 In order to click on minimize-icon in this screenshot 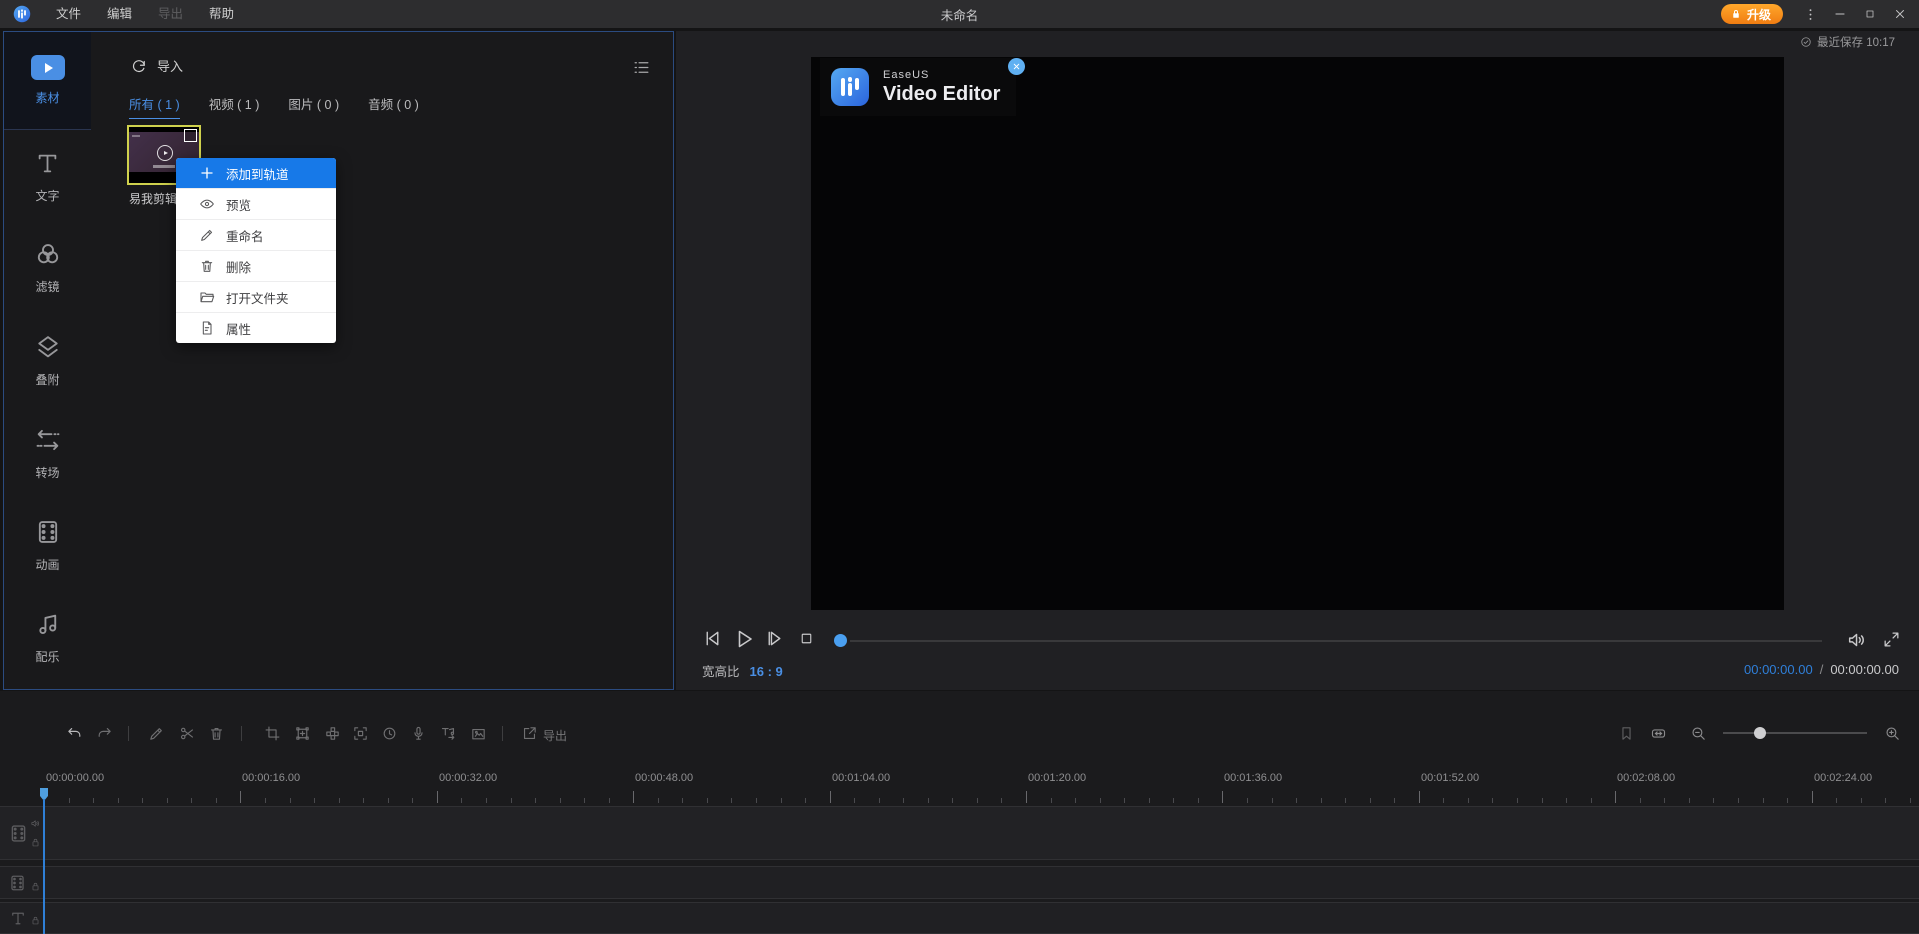, I will do `click(1840, 14)`.